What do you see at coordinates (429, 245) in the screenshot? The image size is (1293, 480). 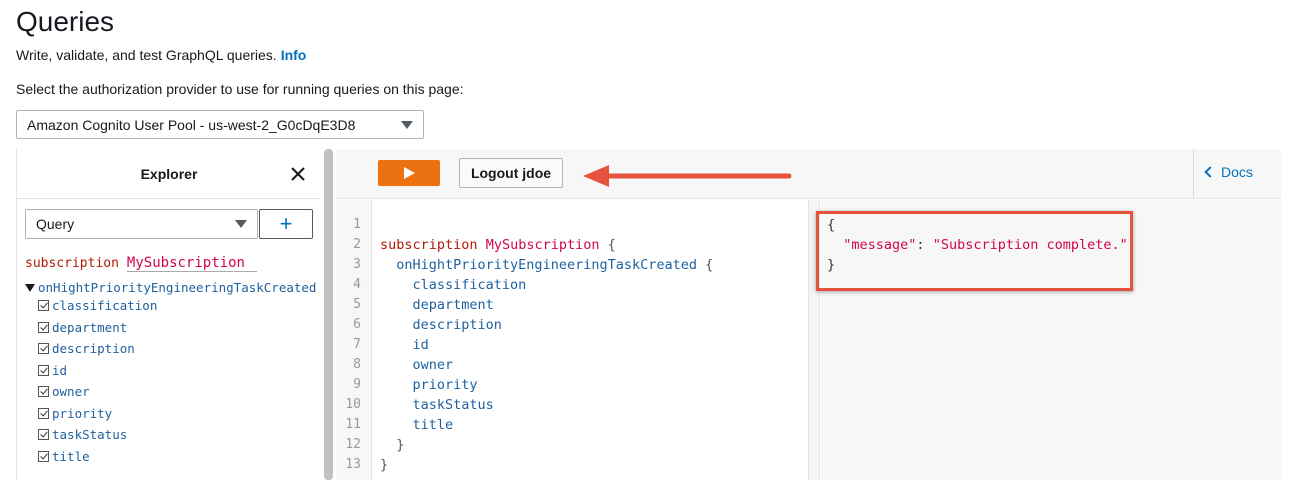 I see `code-keyword: subscription` at bounding box center [429, 245].